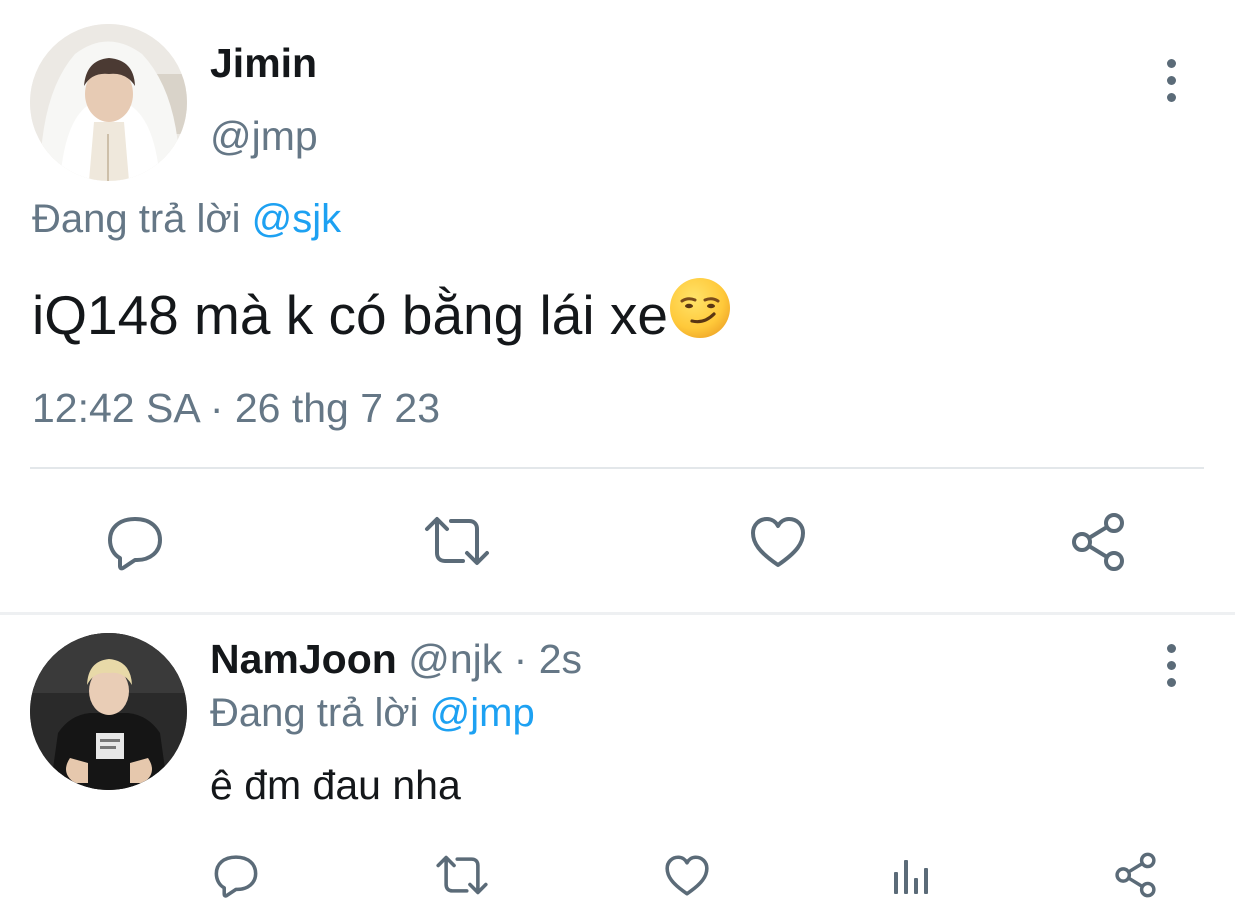 This screenshot has height=924, width=1235. I want to click on replying-to-line: Đang trả lời @sjk, so click(186, 219).